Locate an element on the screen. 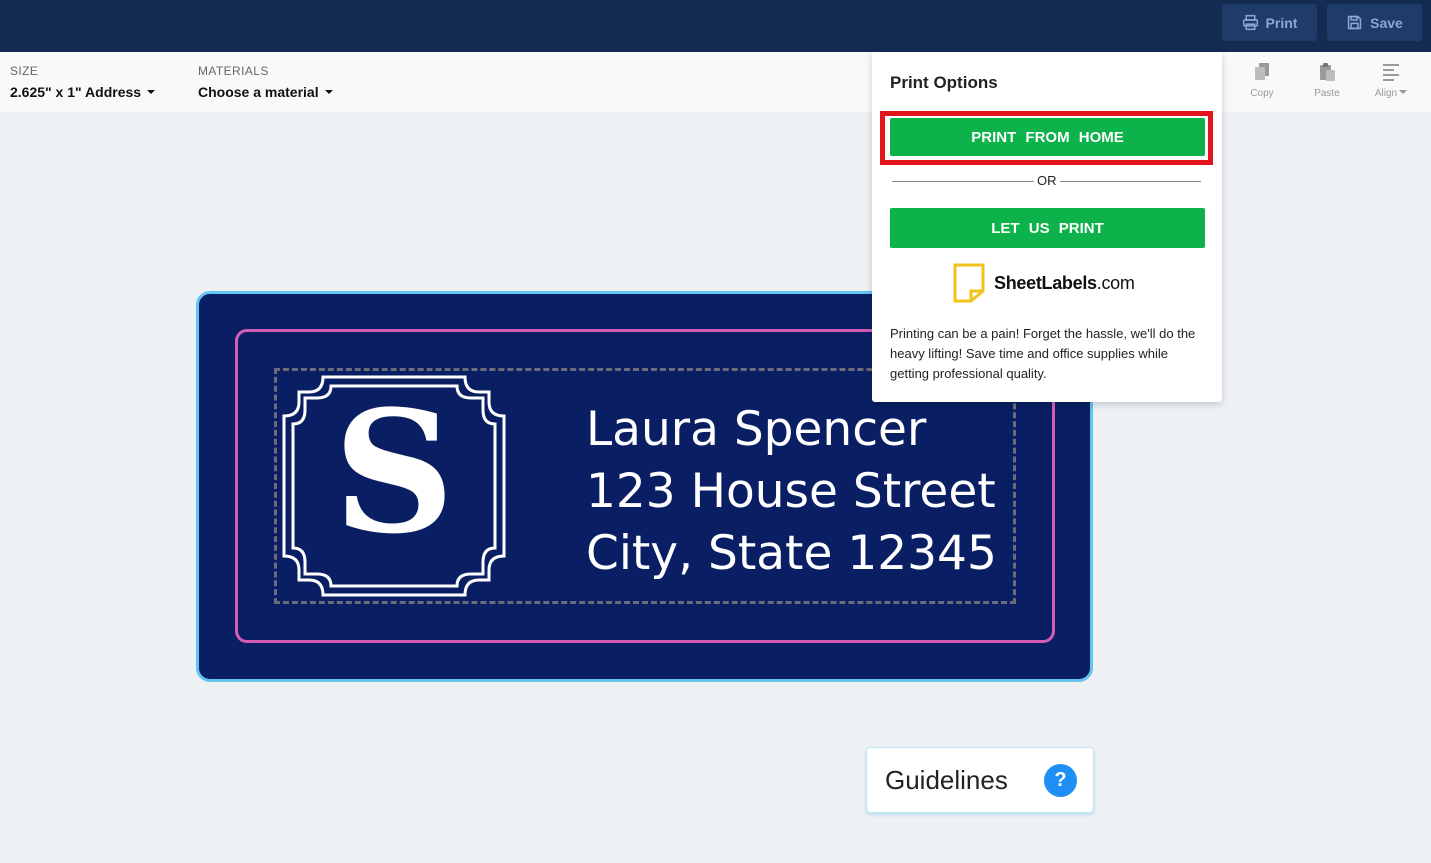  brand-name-main: SheetLabels is located at coordinates (1045, 282).